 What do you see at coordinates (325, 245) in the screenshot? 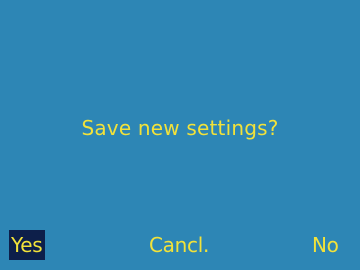
I see `no-softkey: No` at bounding box center [325, 245].